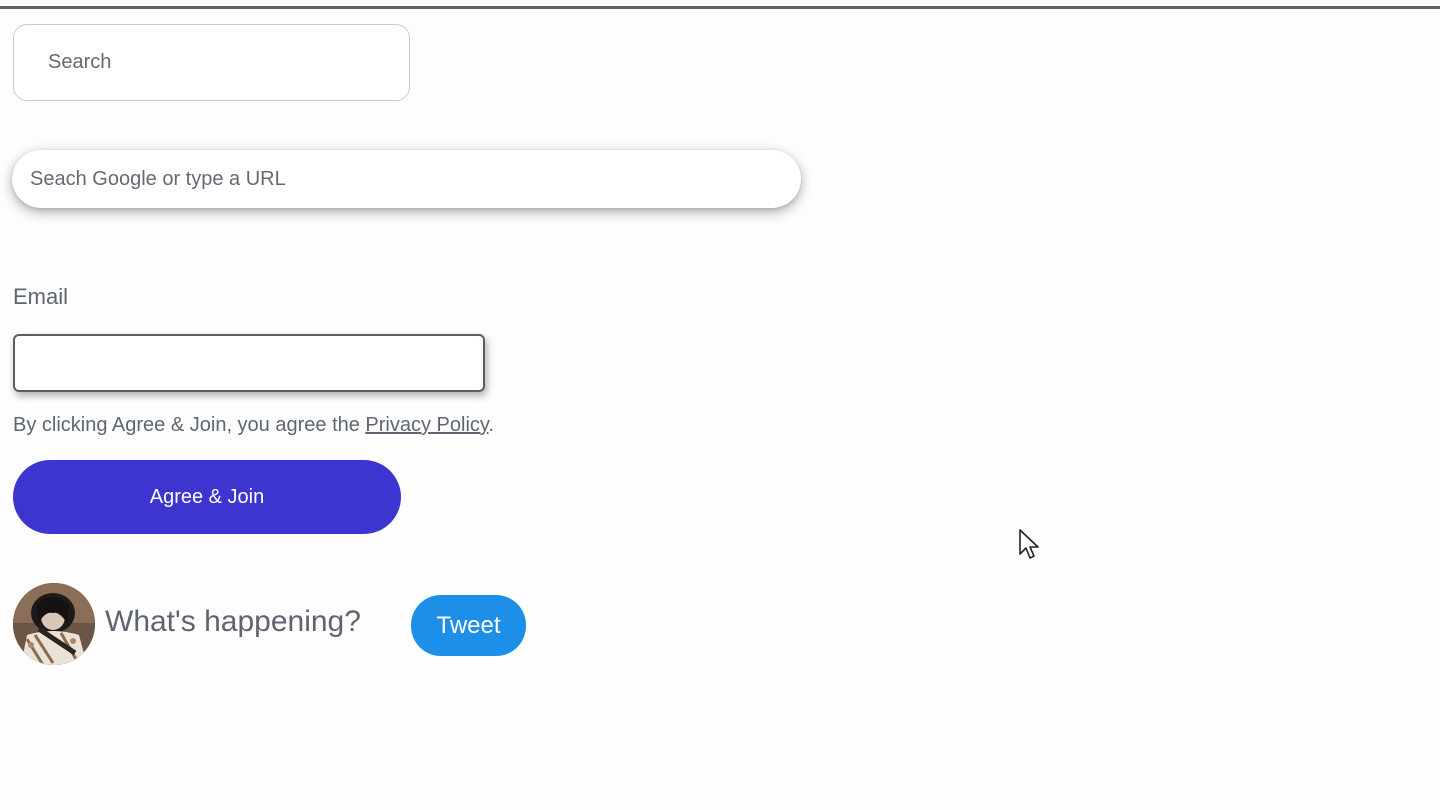 The height and width of the screenshot is (810, 1440). I want to click on avatar, so click(54, 624).